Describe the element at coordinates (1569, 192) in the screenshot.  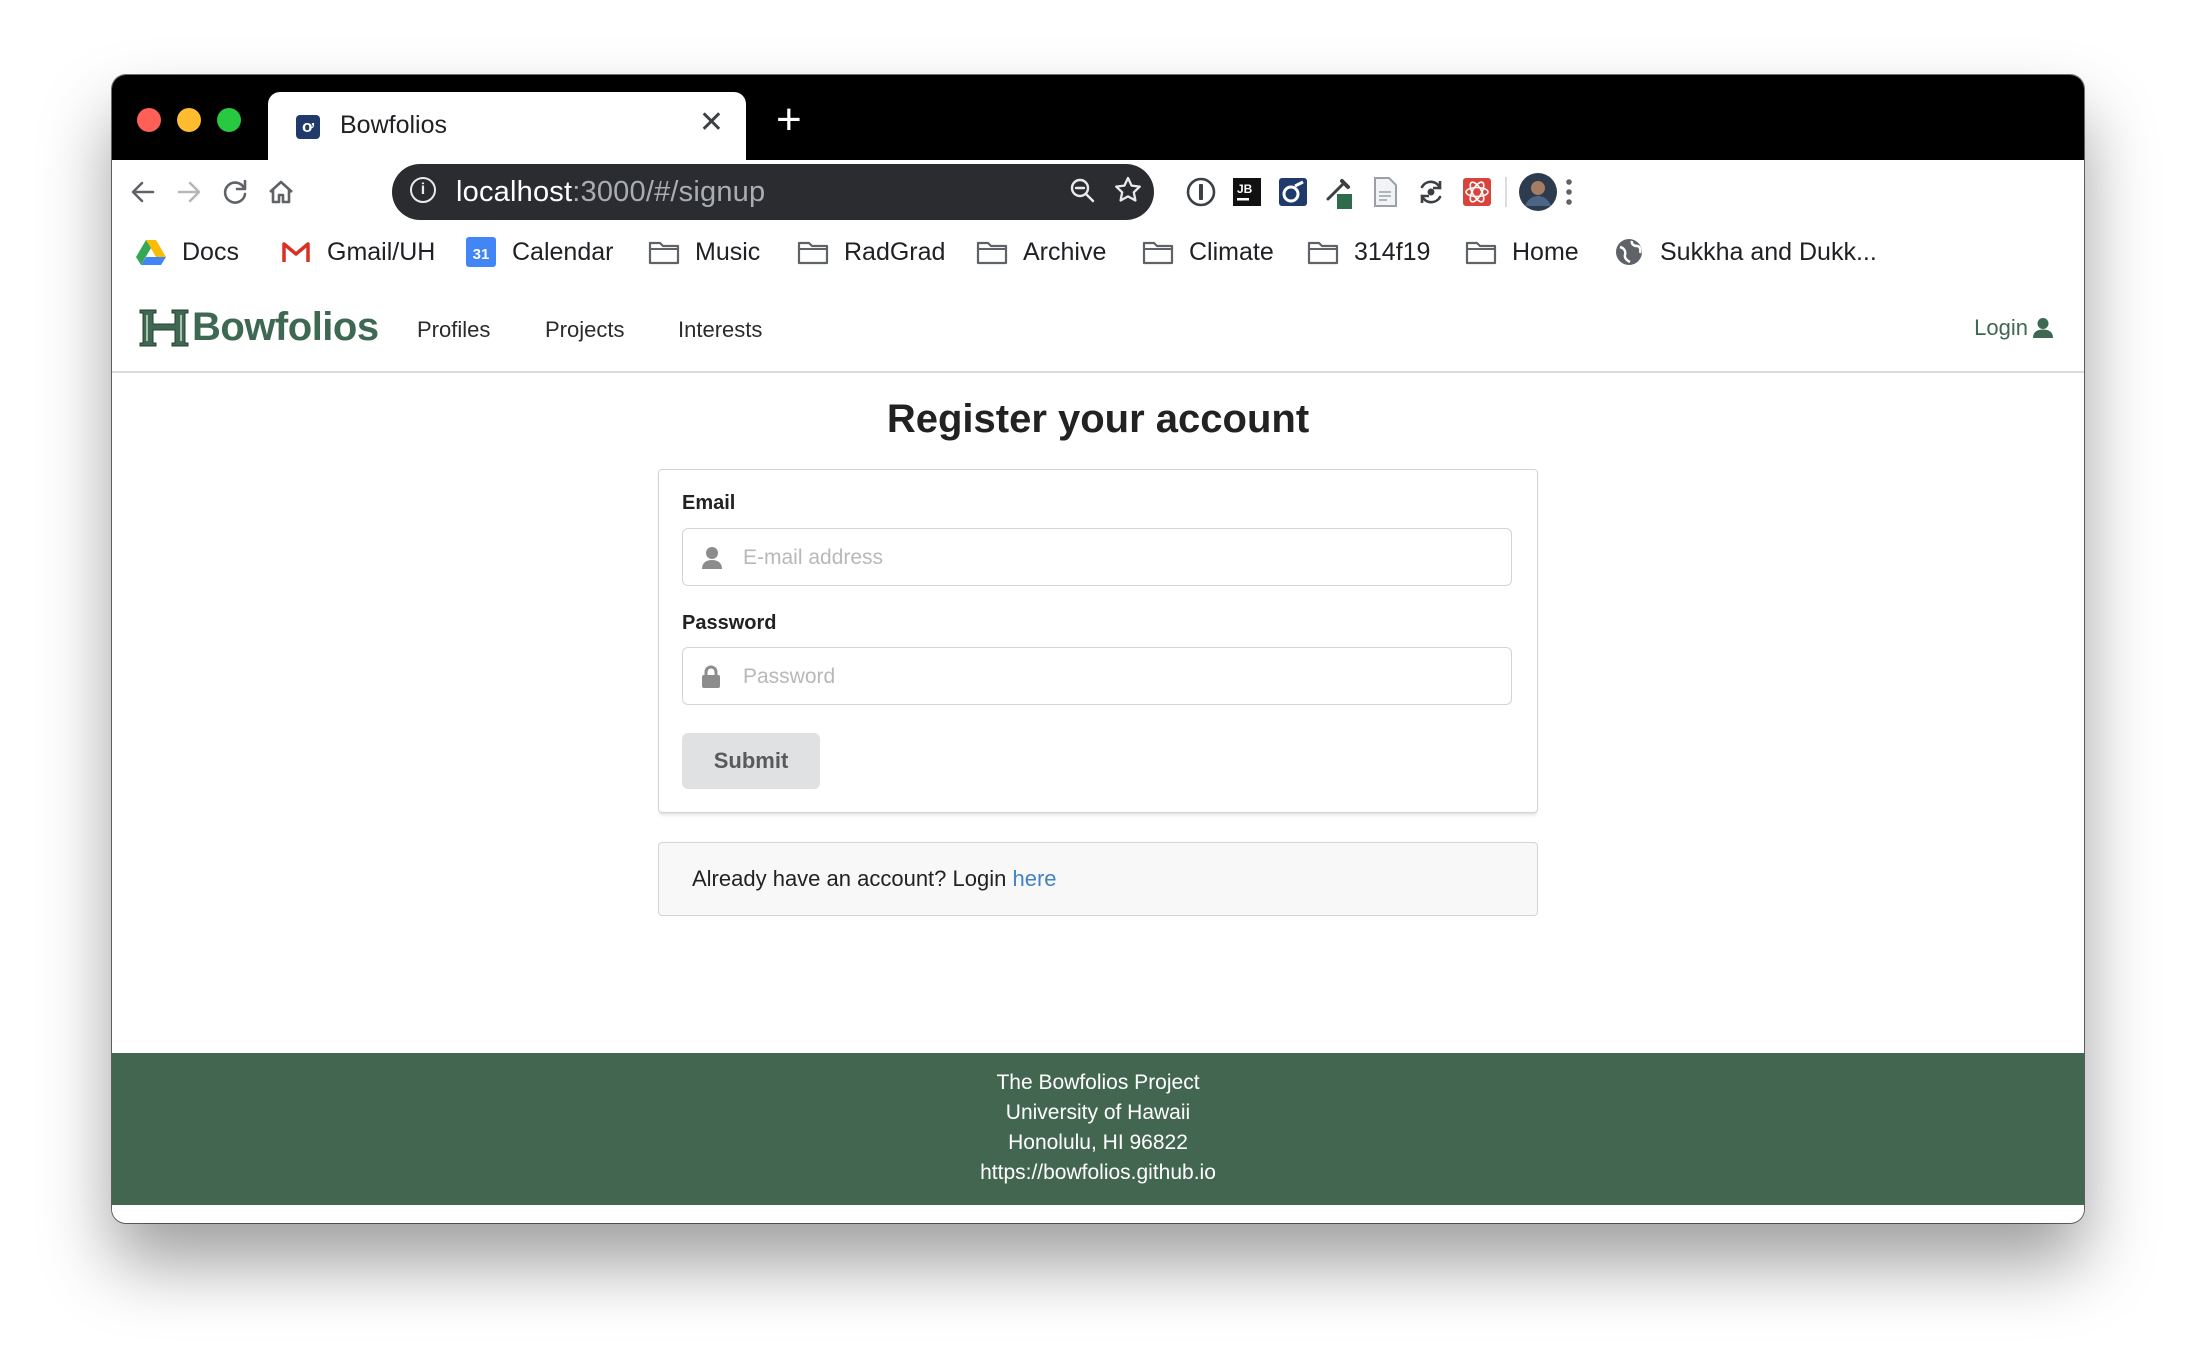
I see `more-menu-icon` at that location.